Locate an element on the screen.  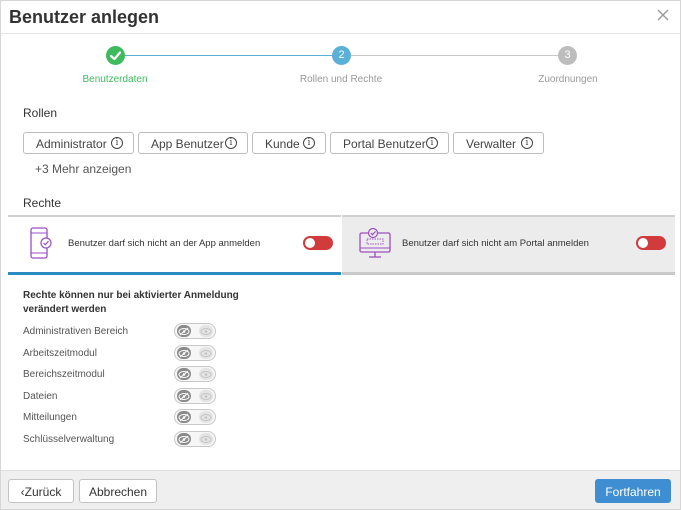
step-1-circle is located at coordinates (115, 55).